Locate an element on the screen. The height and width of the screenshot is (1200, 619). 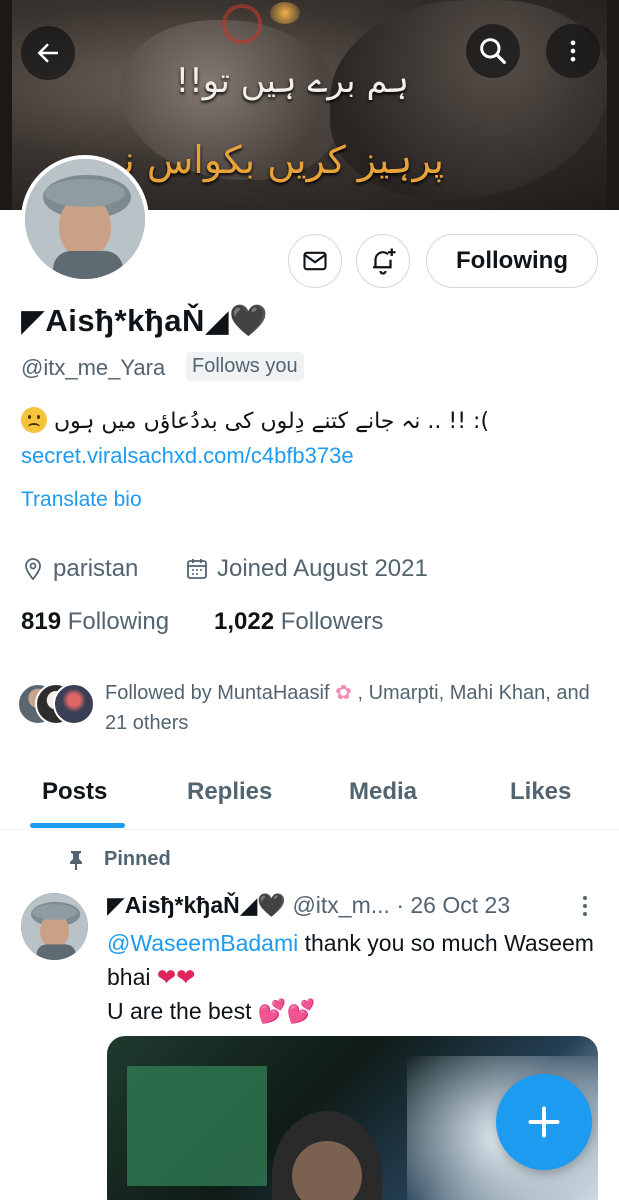
join-date-text: Joined August 2021 is located at coordinates (322, 568).